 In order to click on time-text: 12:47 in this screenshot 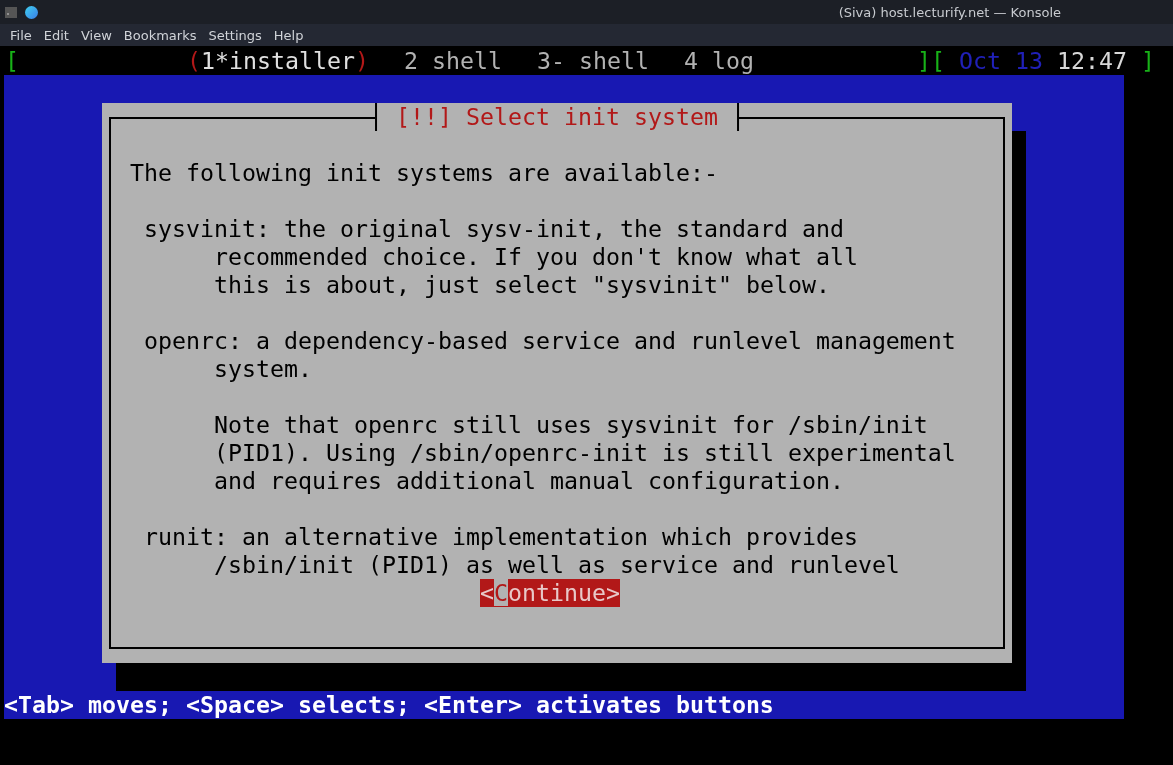, I will do `click(1091, 61)`.